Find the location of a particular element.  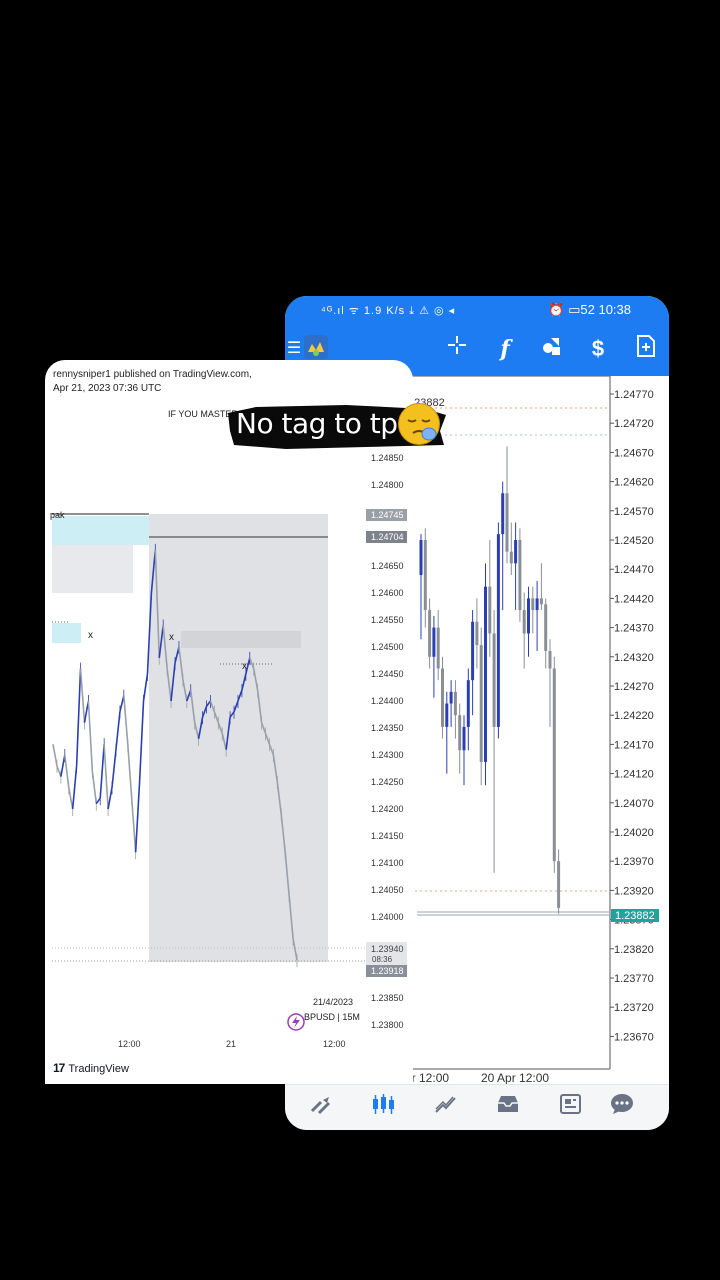

status-left-indicators: ⁴ᴳ.ıl ᯤ 1.9 K/s ⤓ ⚠ ◎ ◂ is located at coordinates (388, 311).